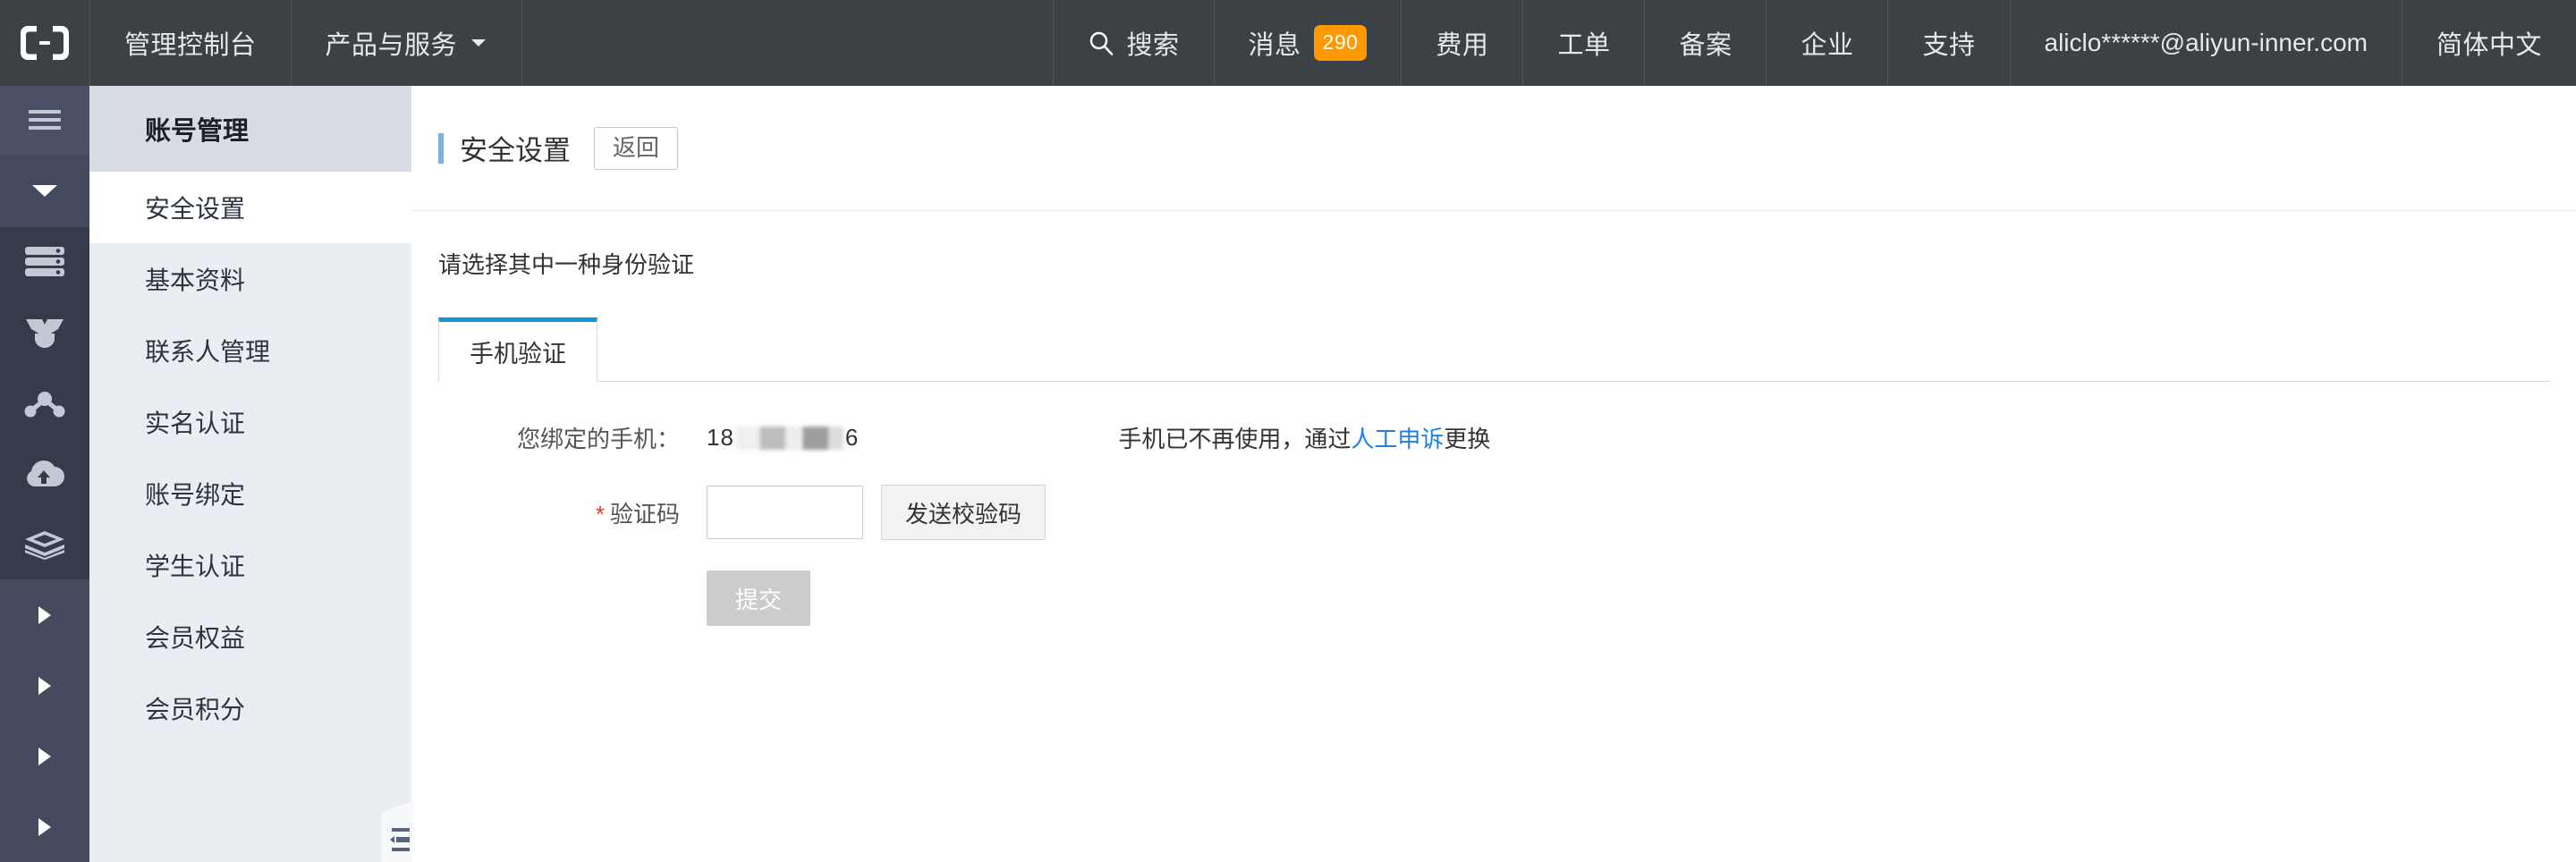 The width and height of the screenshot is (2576, 862). What do you see at coordinates (517, 350) in the screenshot?
I see `tab-phone-verification: 手机验证` at bounding box center [517, 350].